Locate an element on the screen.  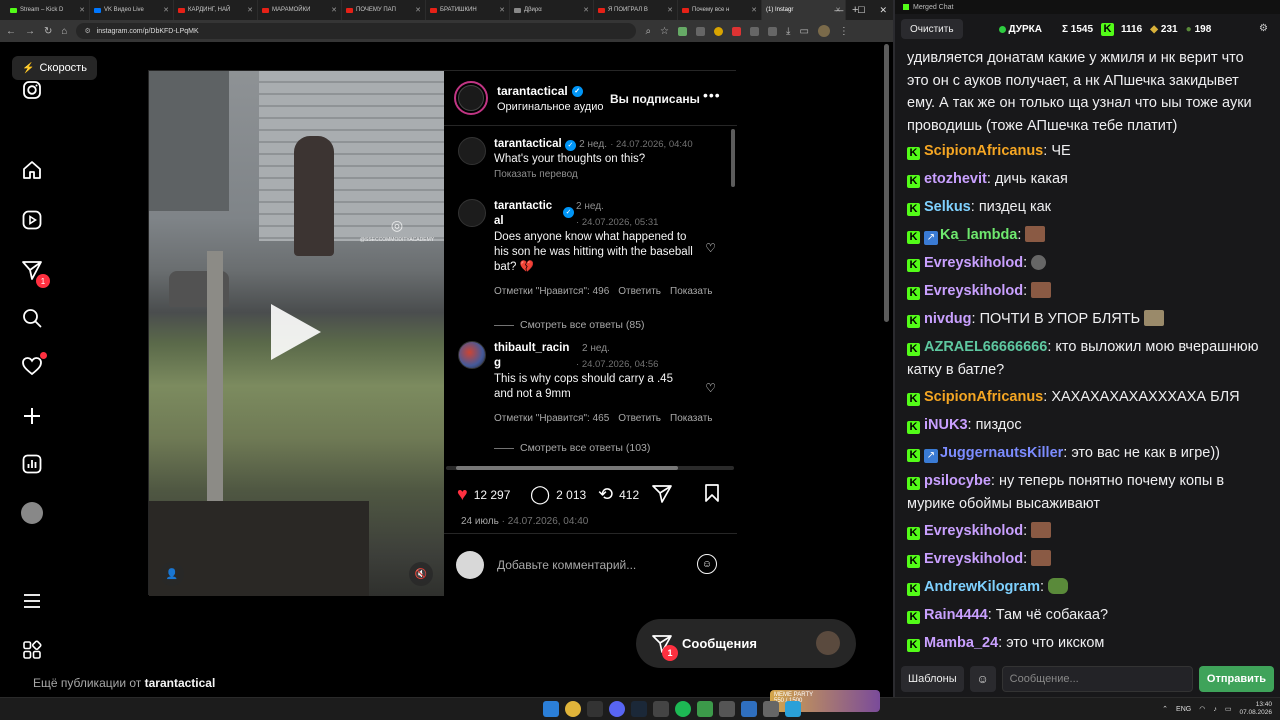
chat-username: etozhevit is located at coordinates (955, 179).